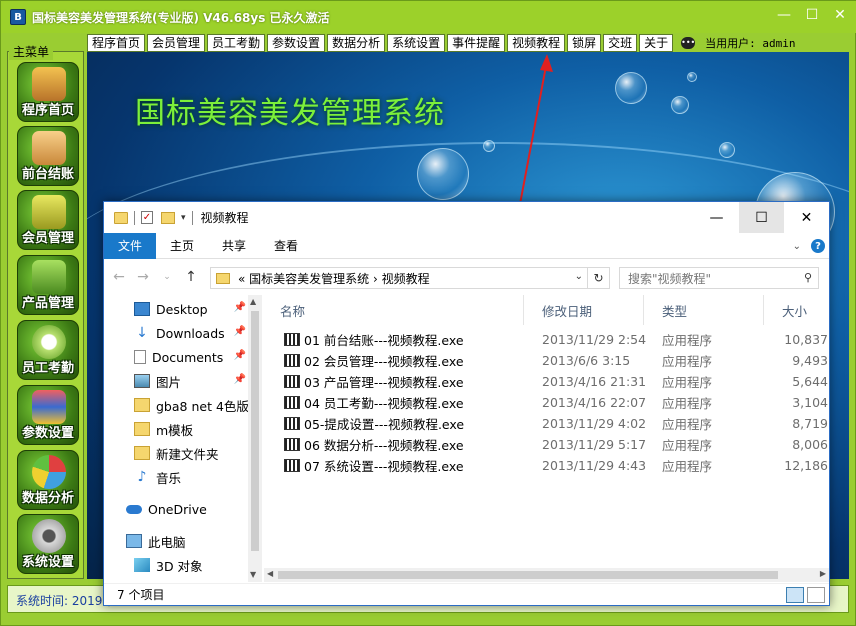 This screenshot has height=626, width=856. Describe the element at coordinates (750, 43) in the screenshot. I see `current-user-label: 当用用户: admin` at that location.